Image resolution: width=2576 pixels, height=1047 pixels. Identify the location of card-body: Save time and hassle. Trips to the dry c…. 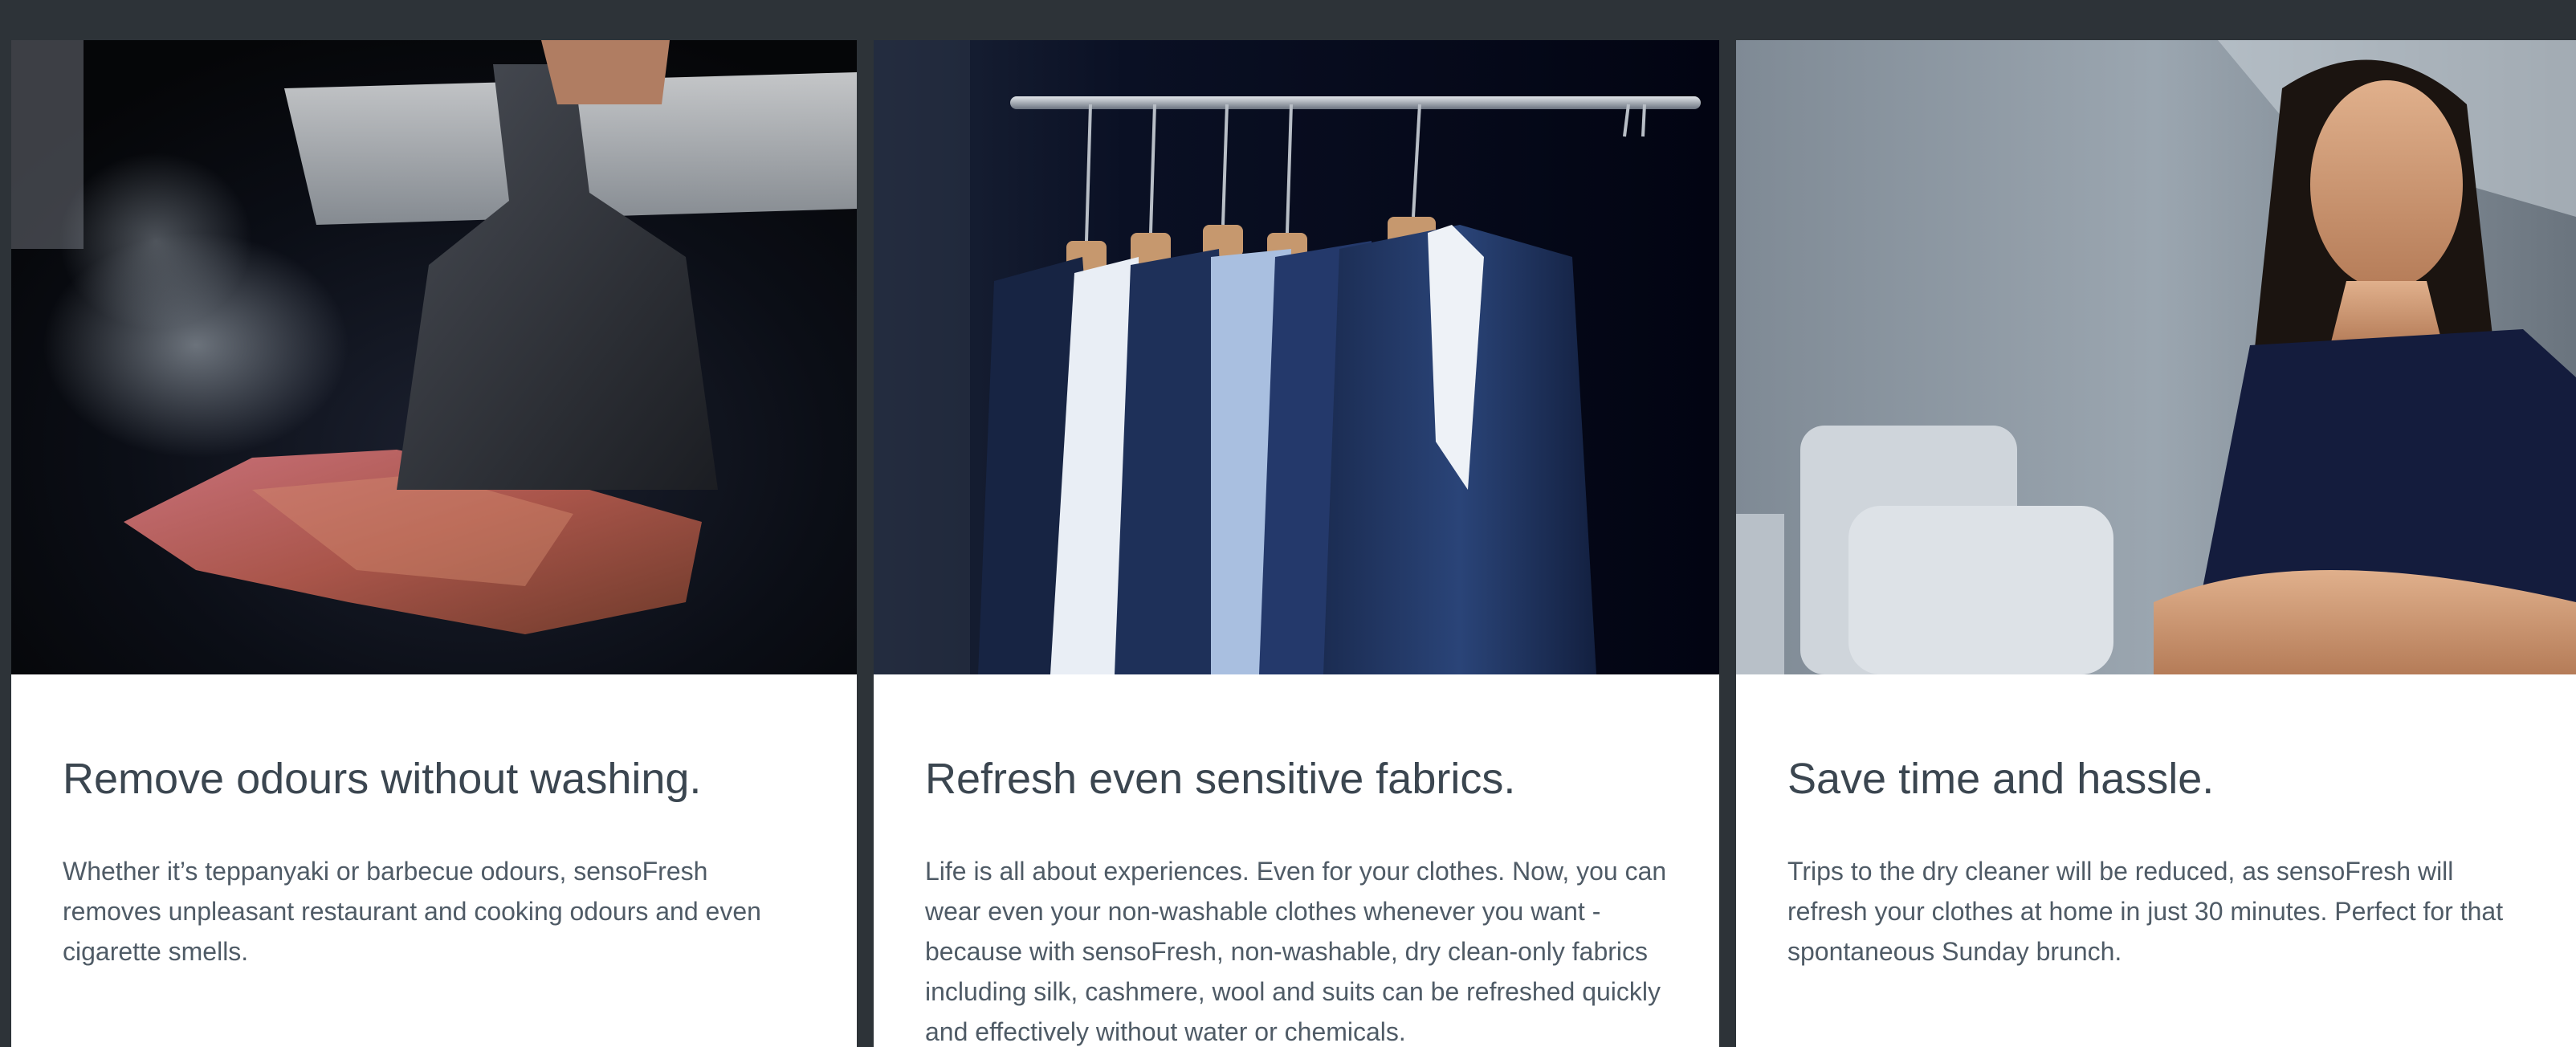
(2157, 860).